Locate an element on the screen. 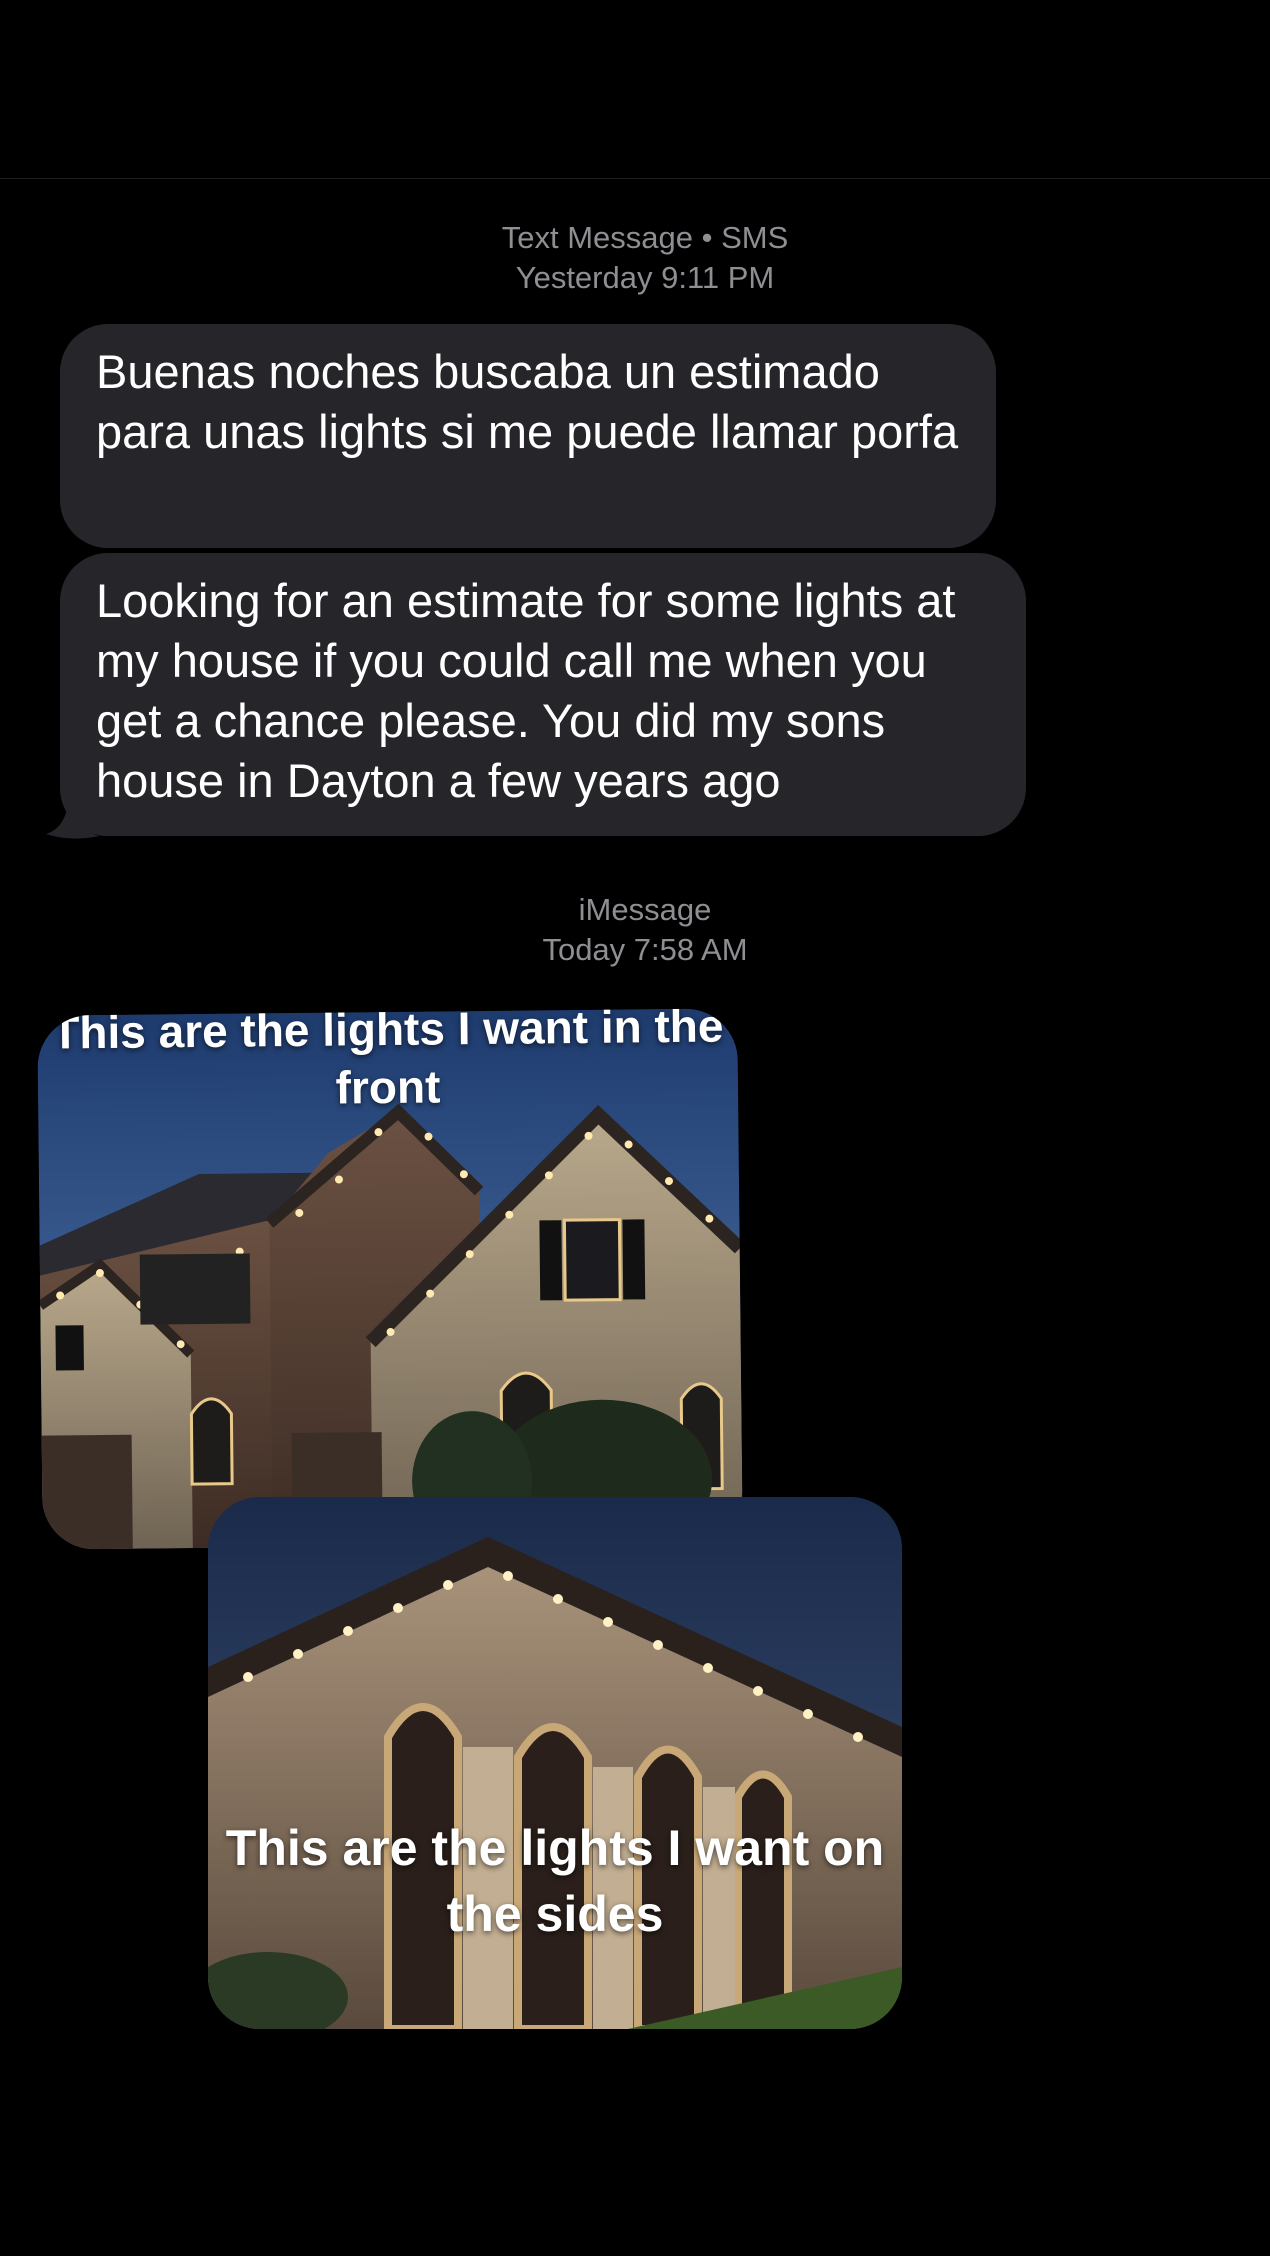  timestamp: Today 7:58 AM is located at coordinates (645, 949).